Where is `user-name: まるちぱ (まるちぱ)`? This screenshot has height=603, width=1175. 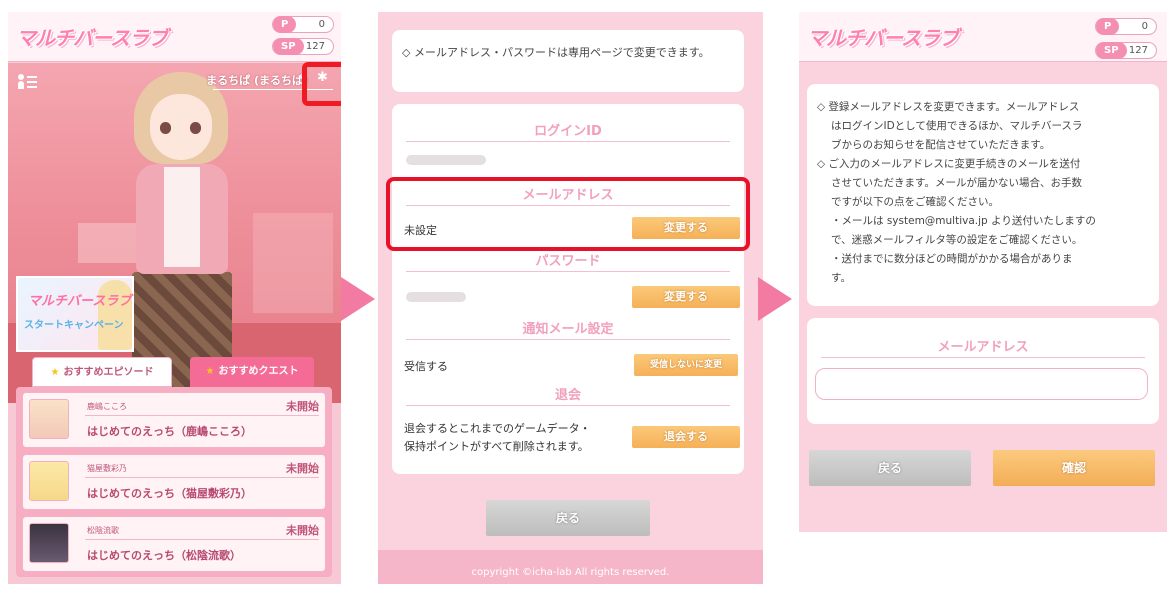
user-name: まるちぱ (まるちぱ) is located at coordinates (257, 80).